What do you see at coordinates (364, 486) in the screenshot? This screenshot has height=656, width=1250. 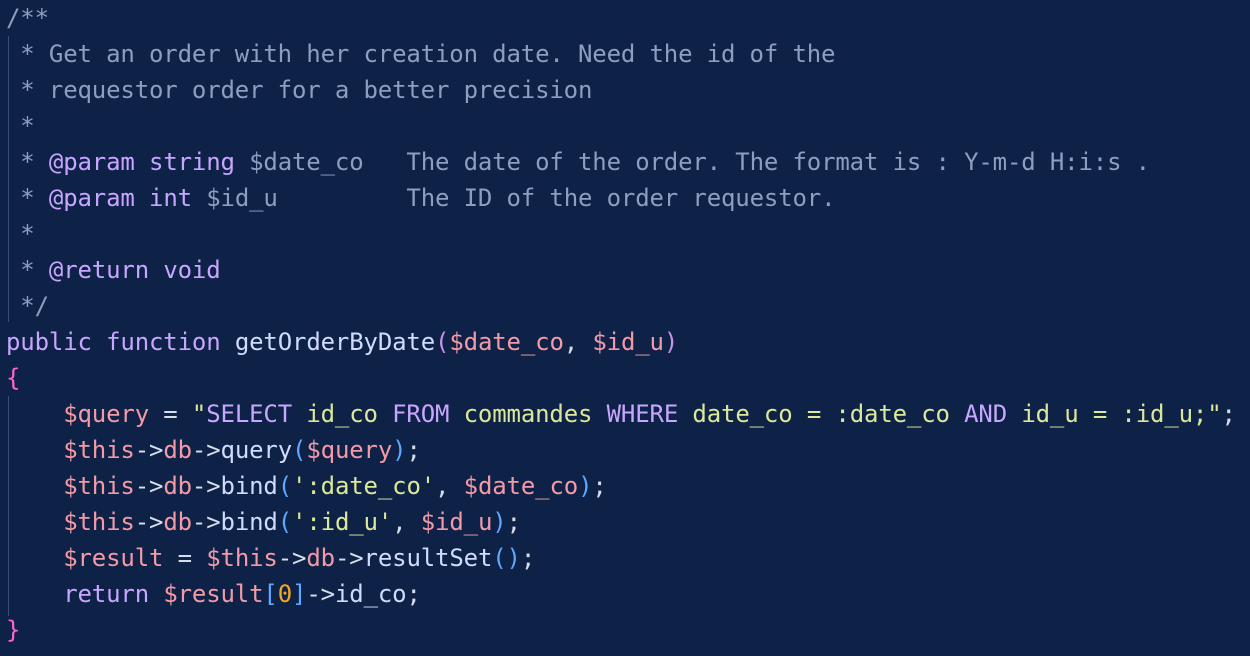 I see `code-token: ':date_co'` at bounding box center [364, 486].